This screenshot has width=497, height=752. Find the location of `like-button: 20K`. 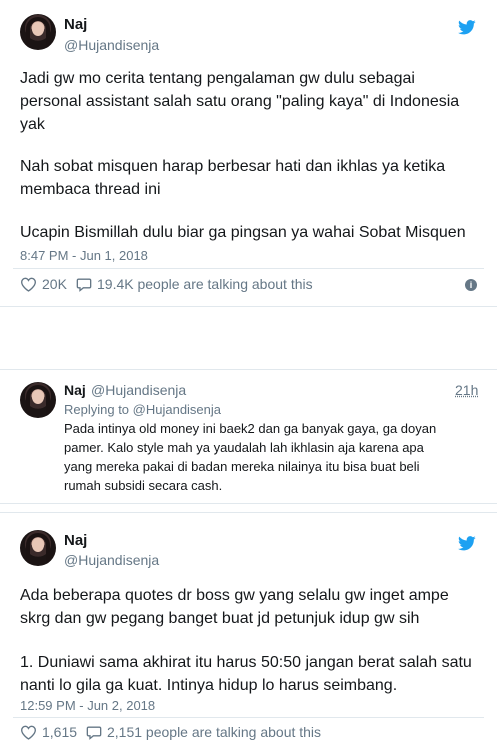

like-button: 20K is located at coordinates (43, 284).